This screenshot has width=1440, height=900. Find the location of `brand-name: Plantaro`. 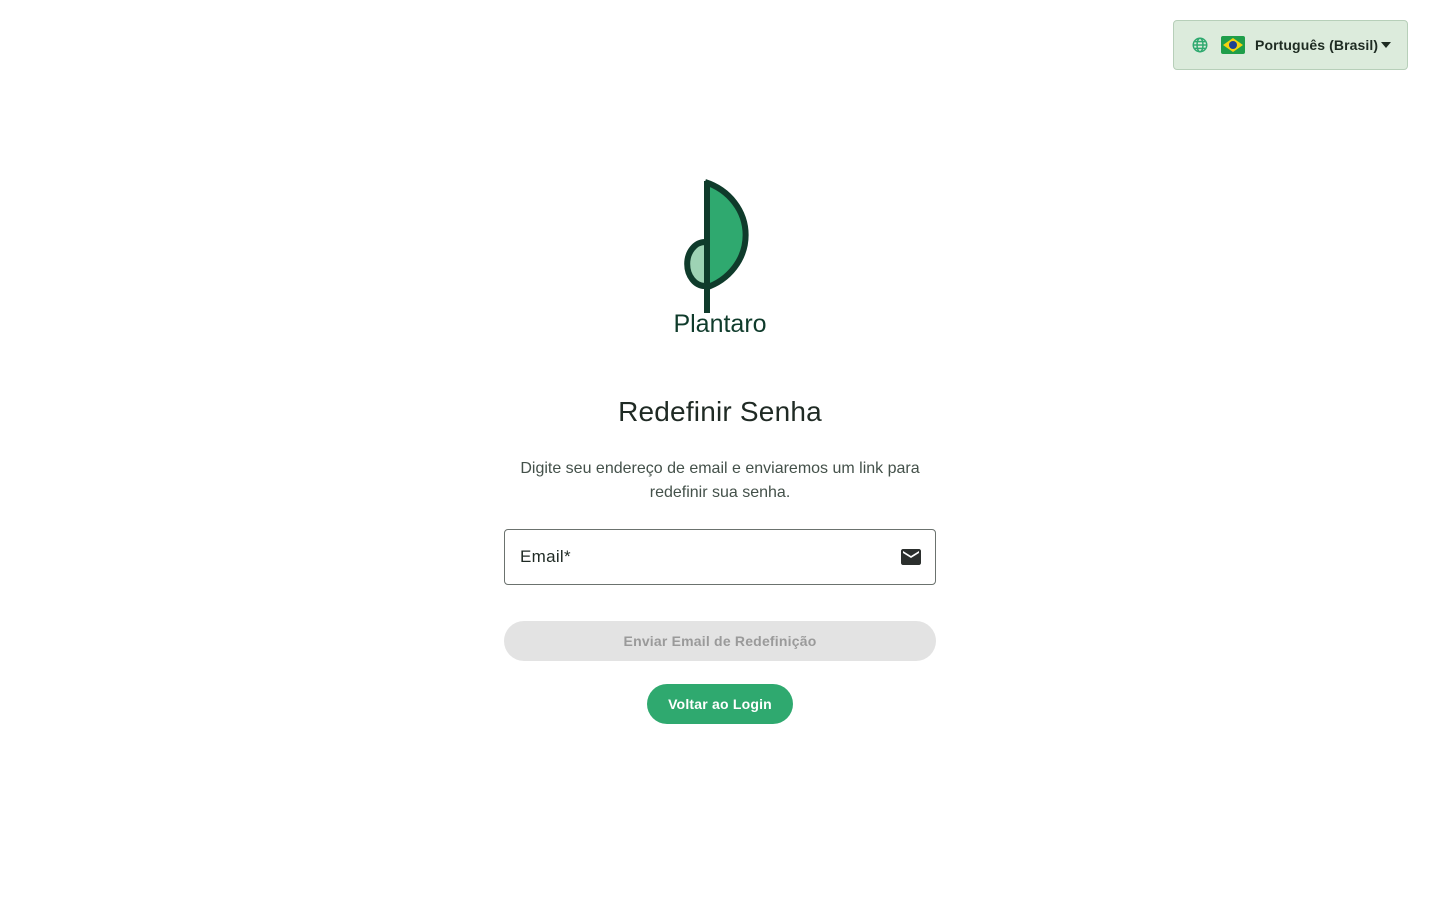

brand-name: Plantaro is located at coordinates (719, 324).